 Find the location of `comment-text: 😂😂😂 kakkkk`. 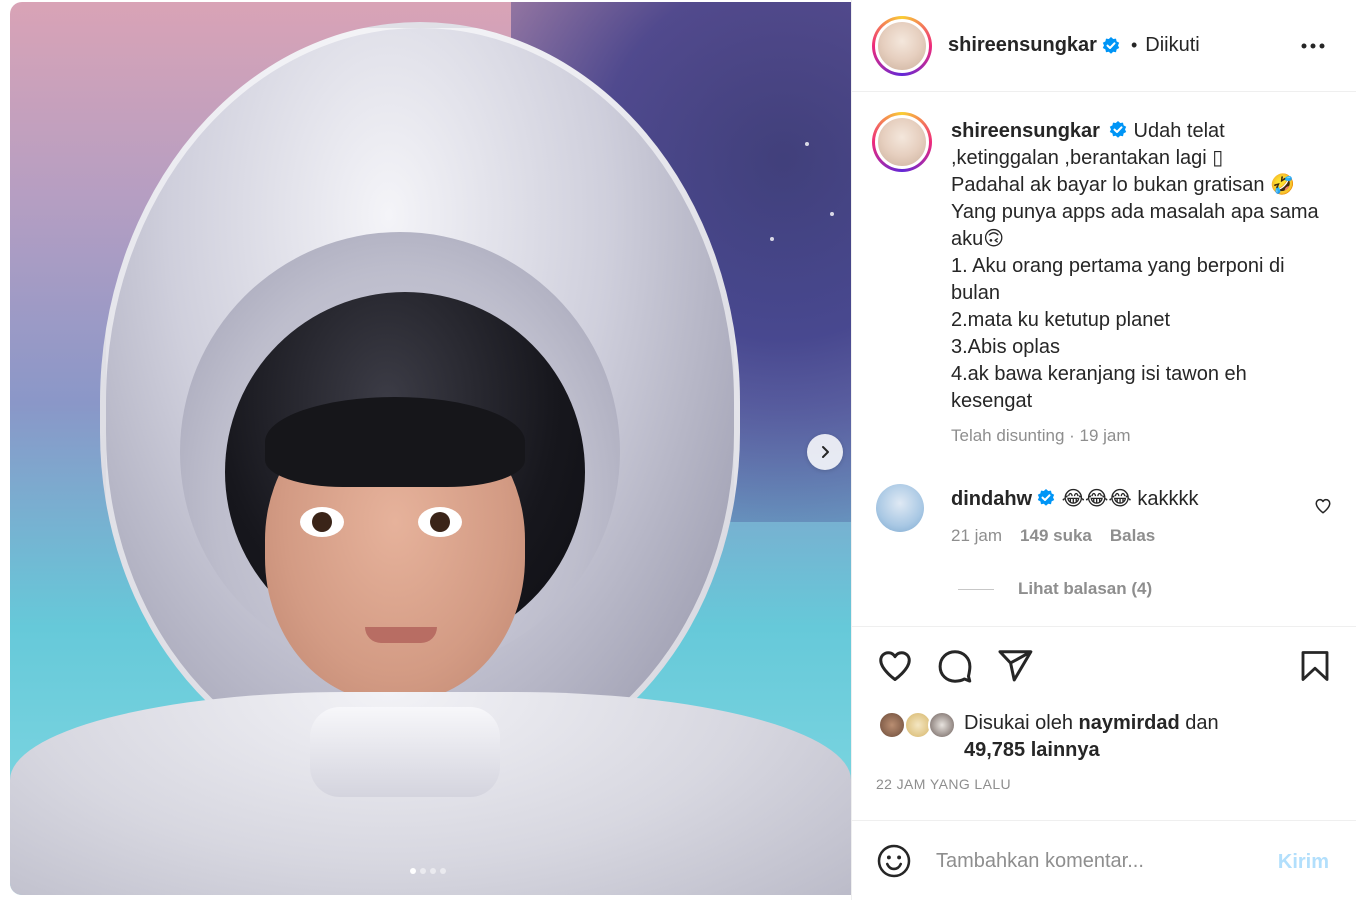

comment-text: 😂😂😂 kakkkk is located at coordinates (1130, 499).